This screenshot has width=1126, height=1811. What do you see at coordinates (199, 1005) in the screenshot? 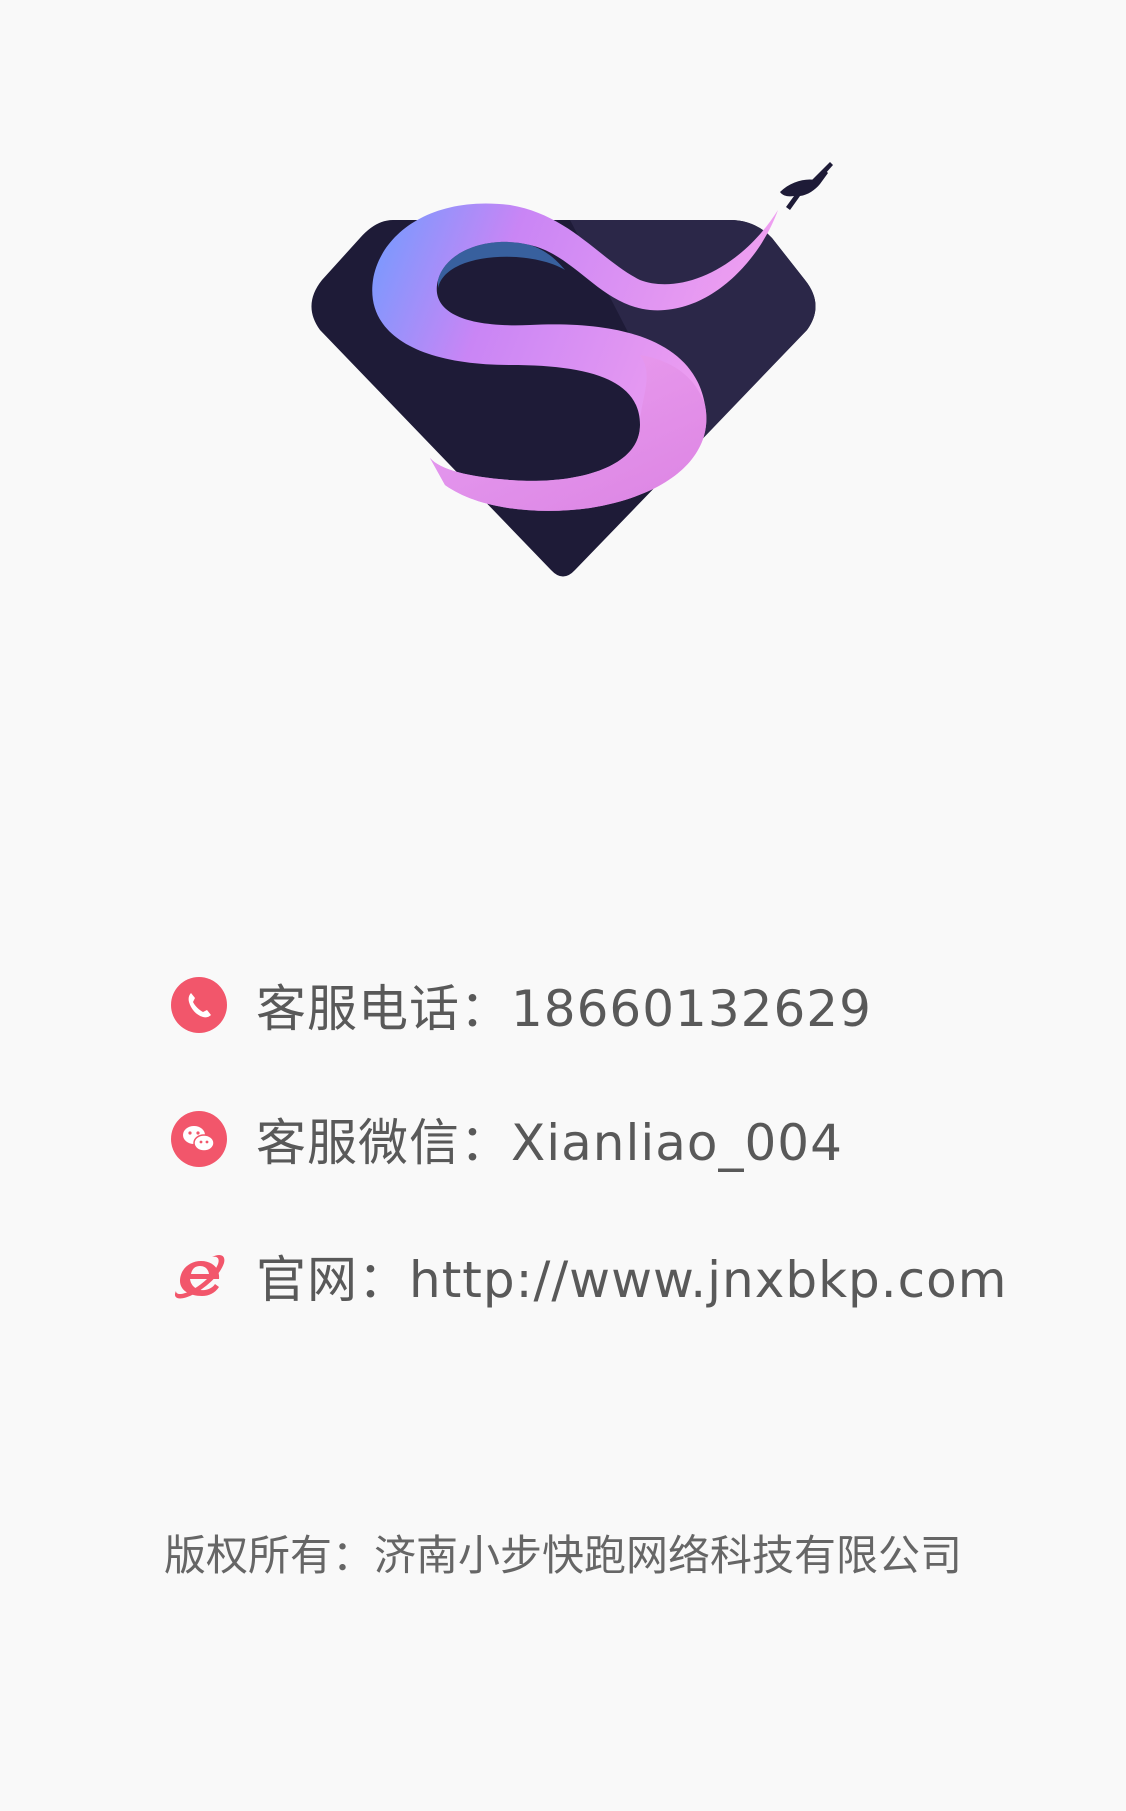
I see `phone-icon` at bounding box center [199, 1005].